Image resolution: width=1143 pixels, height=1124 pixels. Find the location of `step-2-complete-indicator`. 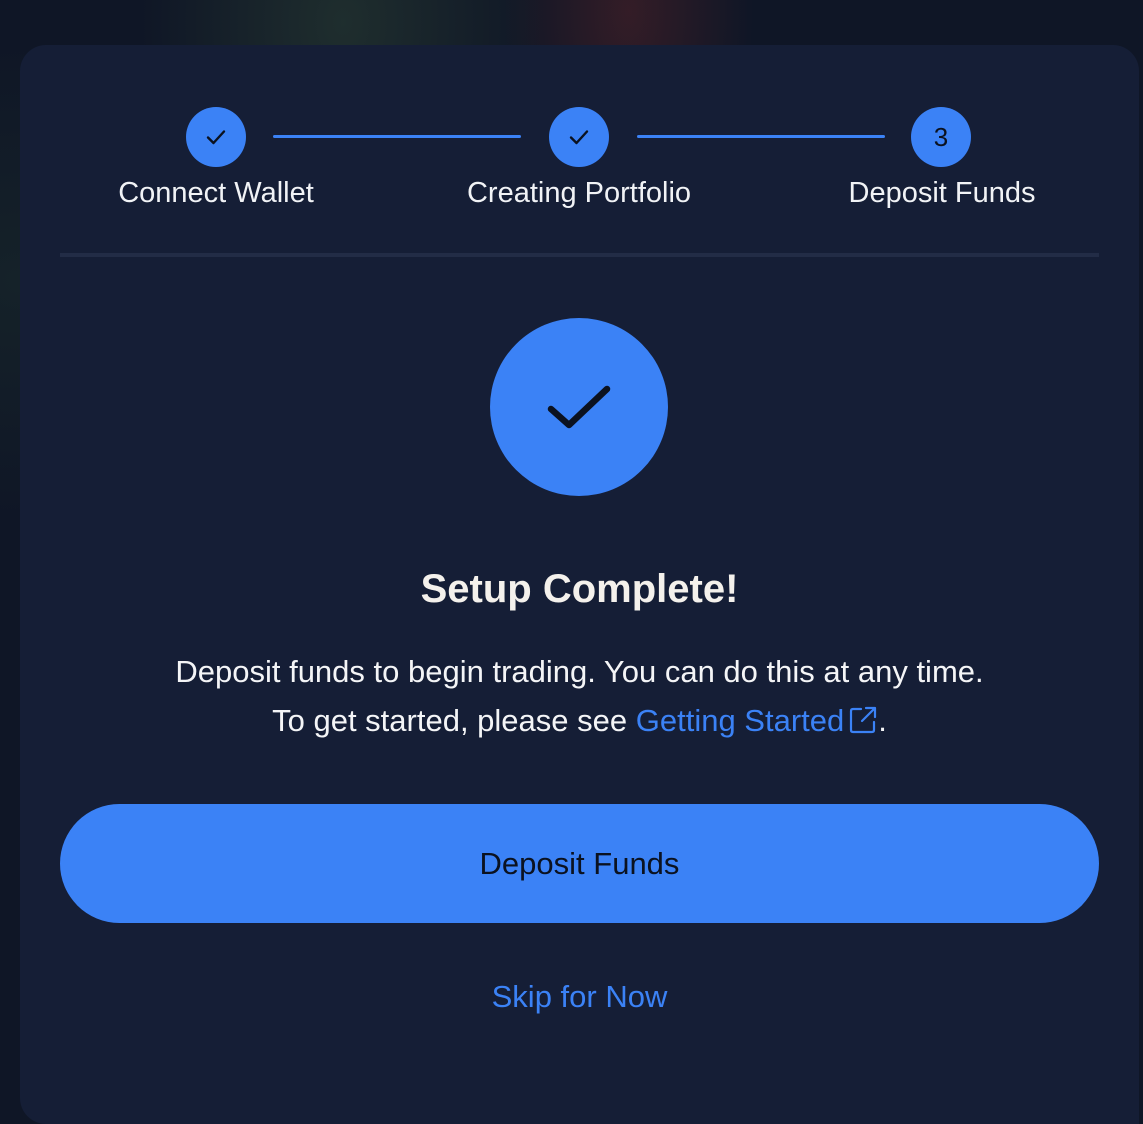

step-2-complete-indicator is located at coordinates (579, 137).